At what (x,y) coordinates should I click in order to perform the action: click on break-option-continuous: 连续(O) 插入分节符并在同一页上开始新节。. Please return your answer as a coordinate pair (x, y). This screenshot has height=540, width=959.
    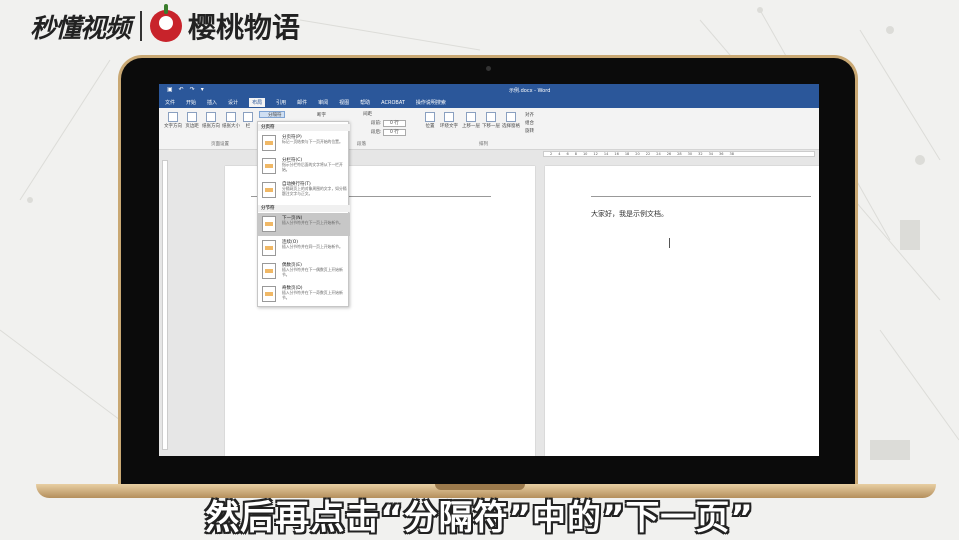
    Looking at the image, I should click on (304, 248).